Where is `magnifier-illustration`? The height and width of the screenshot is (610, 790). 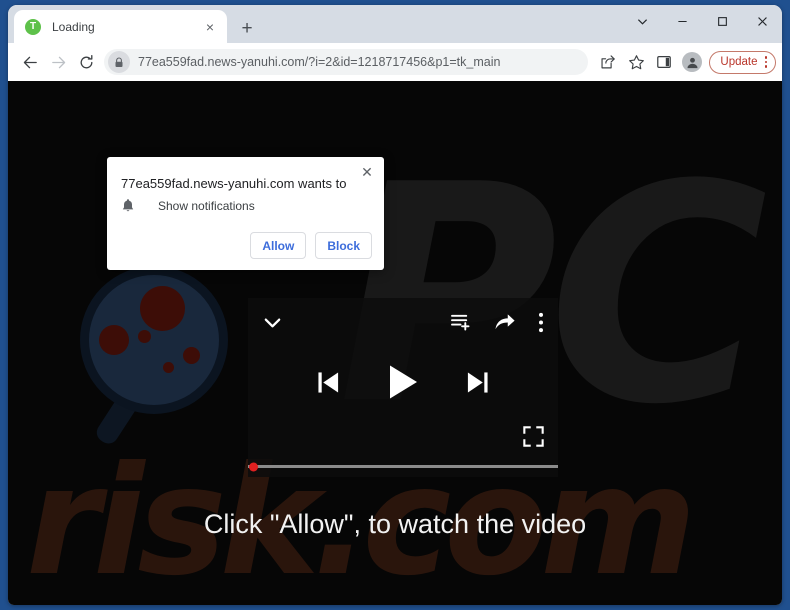 magnifier-illustration is located at coordinates (160, 357).